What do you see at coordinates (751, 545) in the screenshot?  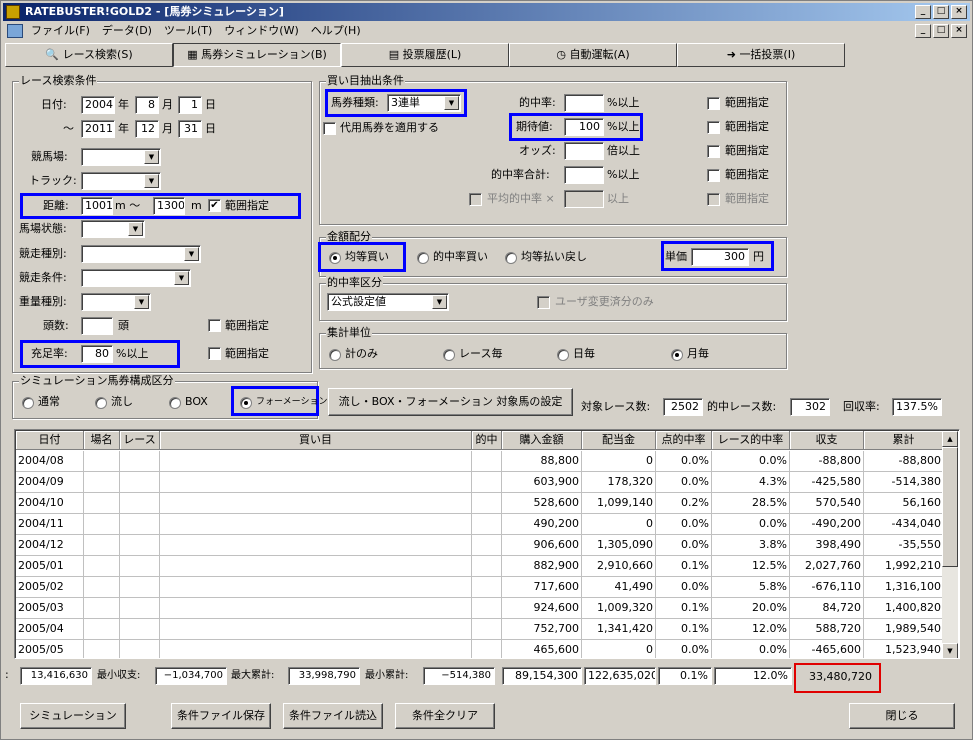 I see `table-cell: 3.8%` at bounding box center [751, 545].